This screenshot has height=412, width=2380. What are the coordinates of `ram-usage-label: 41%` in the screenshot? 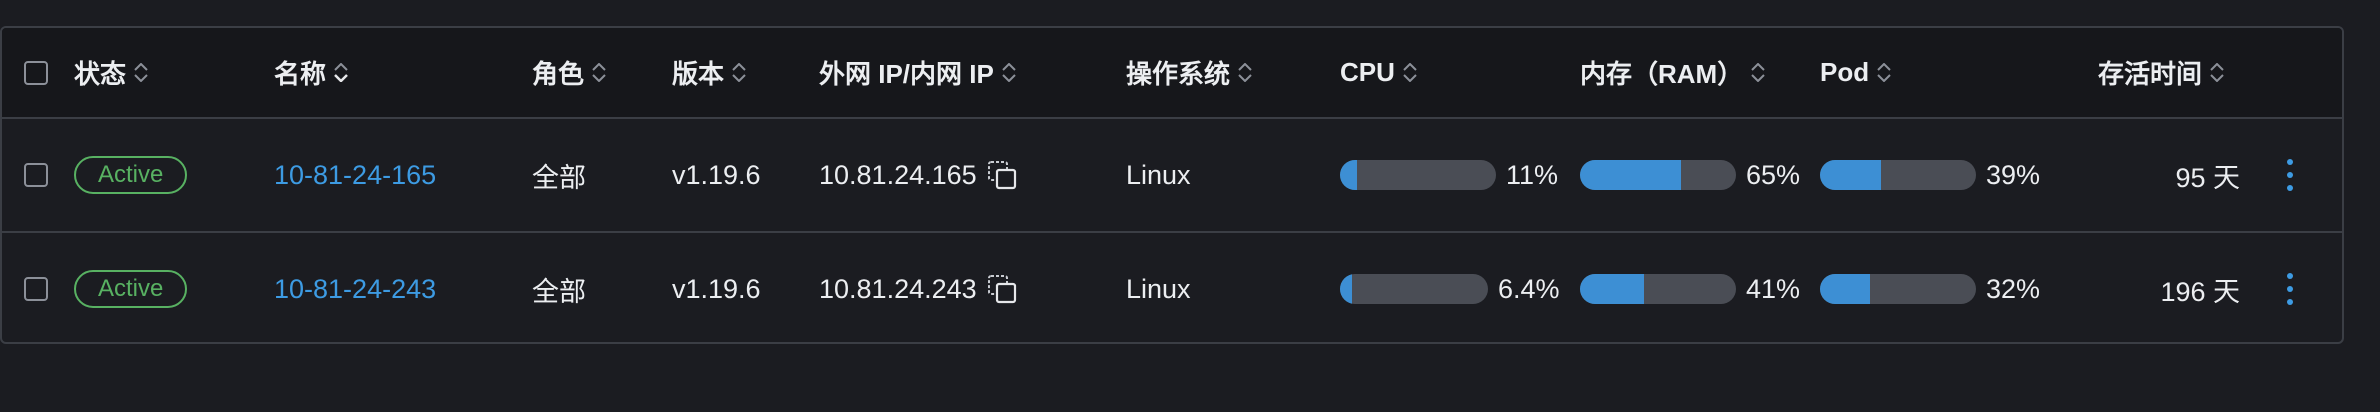 It's located at (1773, 288).